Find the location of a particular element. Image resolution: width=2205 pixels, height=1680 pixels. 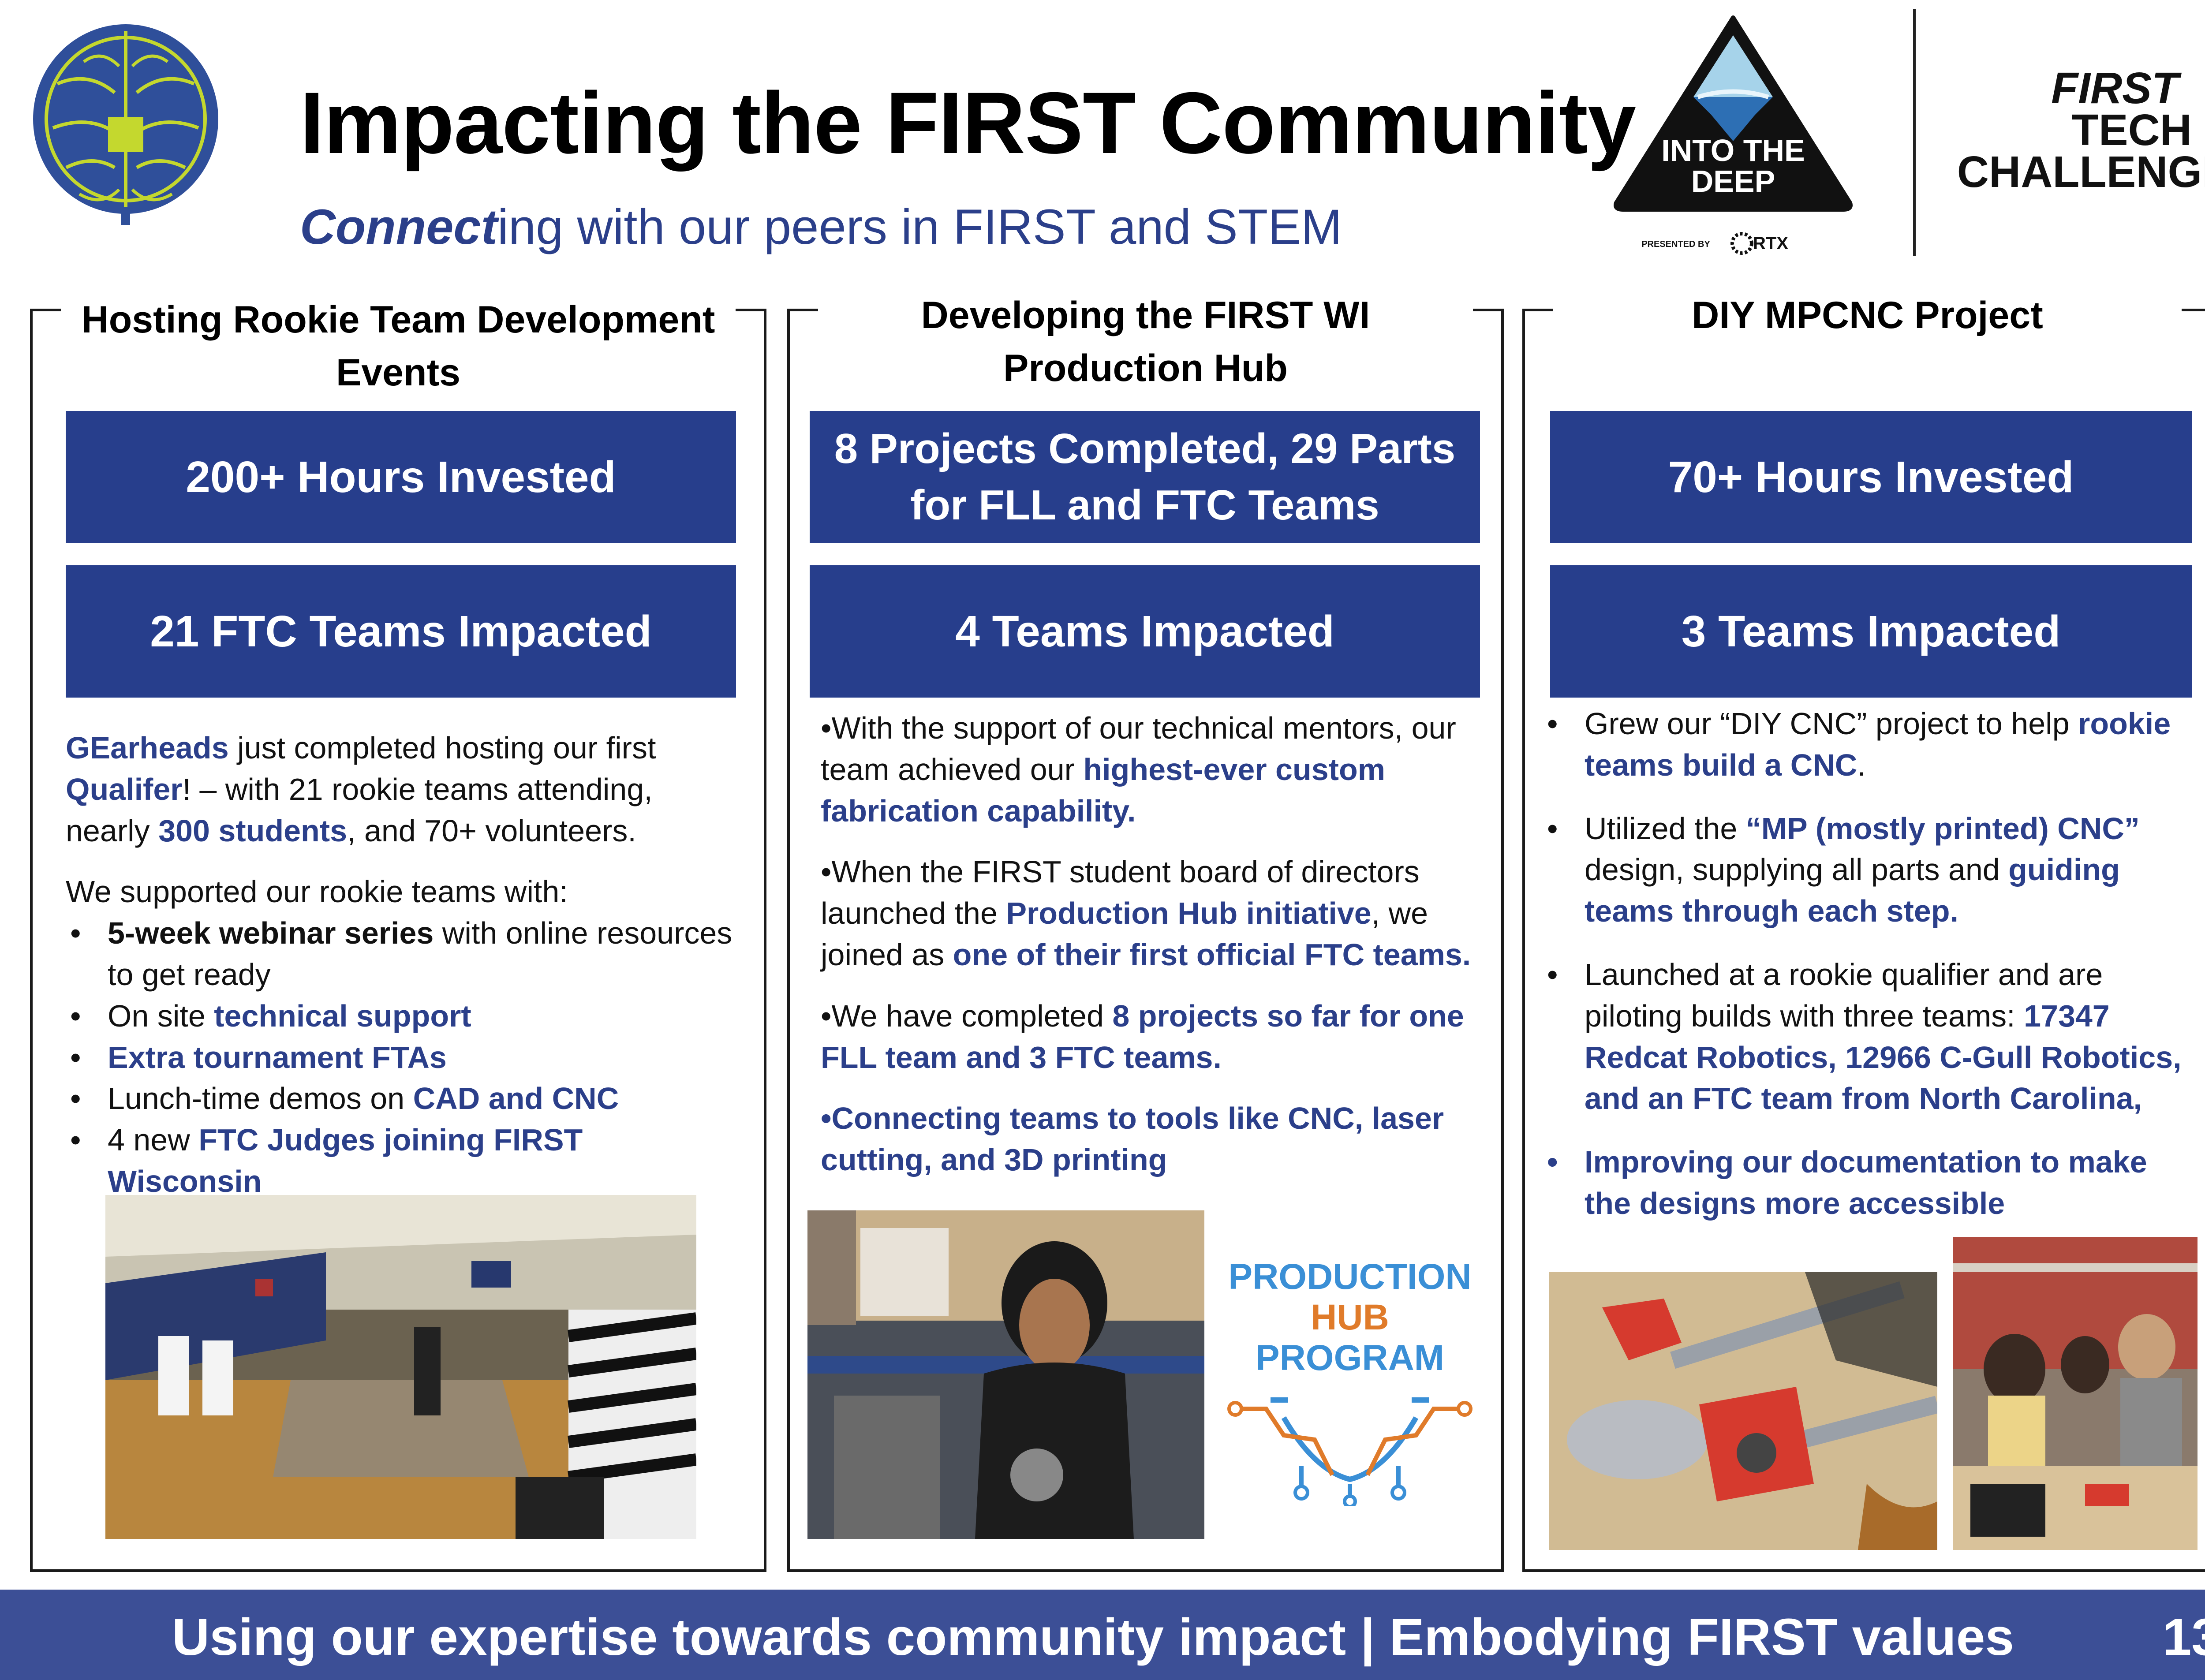

stat-box-teams: 3 Teams Impacted is located at coordinates (1871, 631).